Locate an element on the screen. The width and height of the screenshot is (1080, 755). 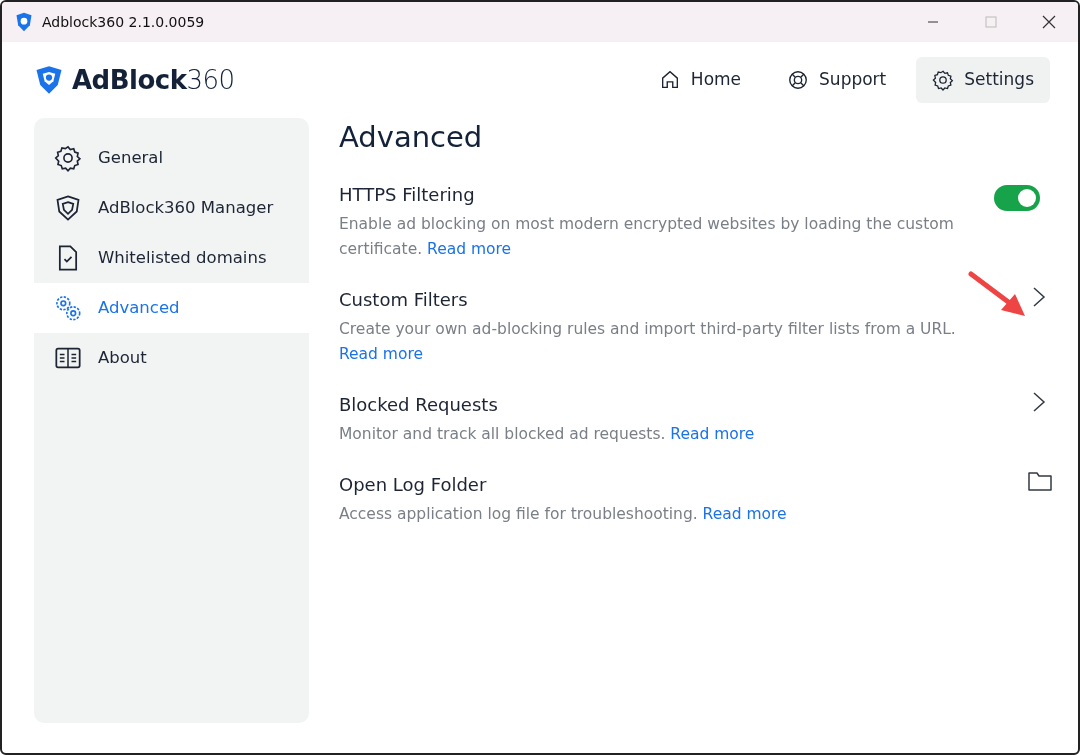
nav-tab: Settings is located at coordinates (983, 80).